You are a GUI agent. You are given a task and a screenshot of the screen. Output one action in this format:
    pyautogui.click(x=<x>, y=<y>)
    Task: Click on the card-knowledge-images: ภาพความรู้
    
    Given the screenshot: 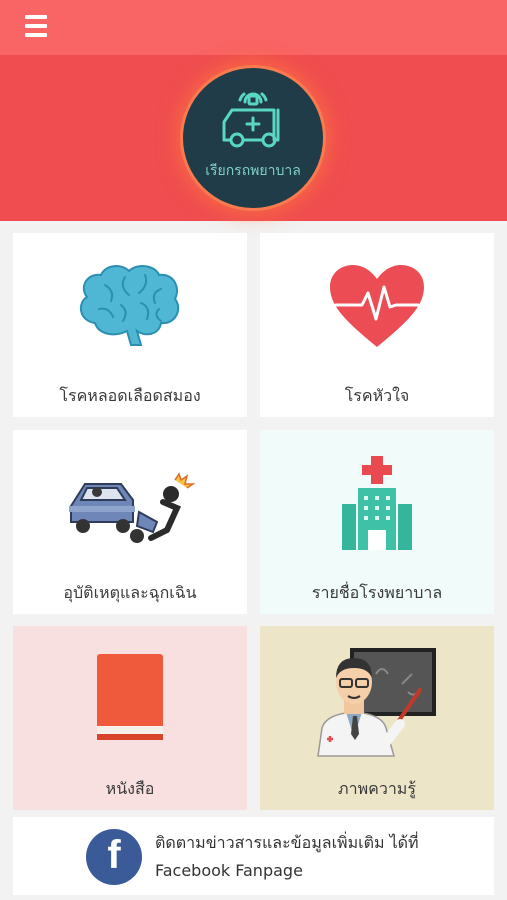 What is the action you would take?
    pyautogui.click(x=377, y=718)
    